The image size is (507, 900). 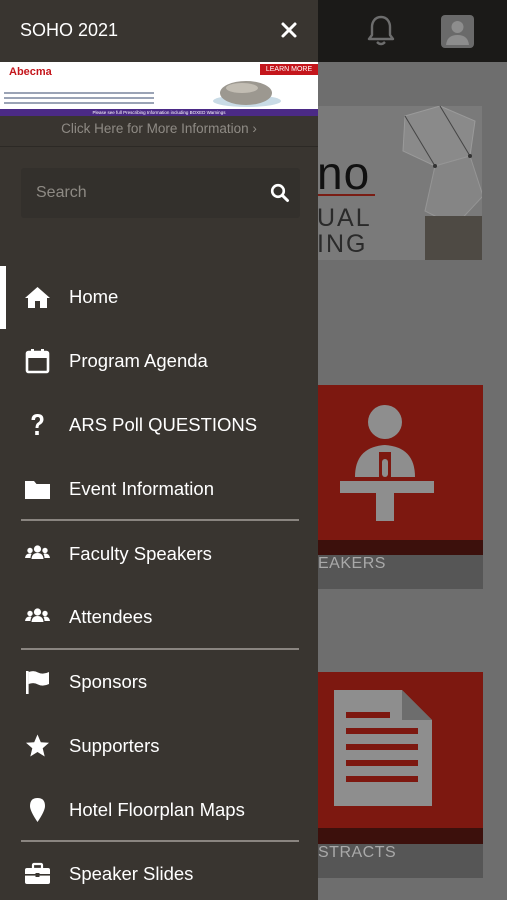 I want to click on ad-brand-name: Abecma, so click(x=30, y=72).